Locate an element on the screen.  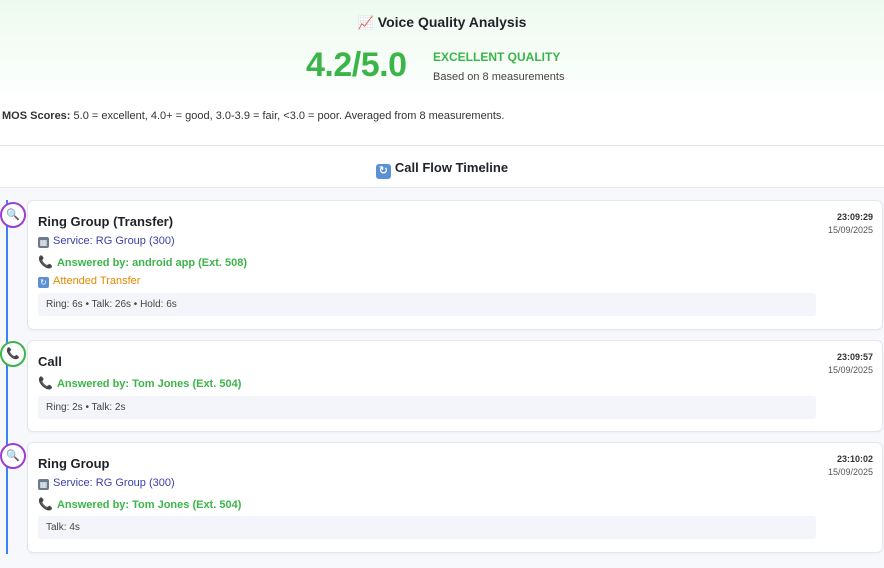
event-time: 23:10:02 is located at coordinates (854, 459).